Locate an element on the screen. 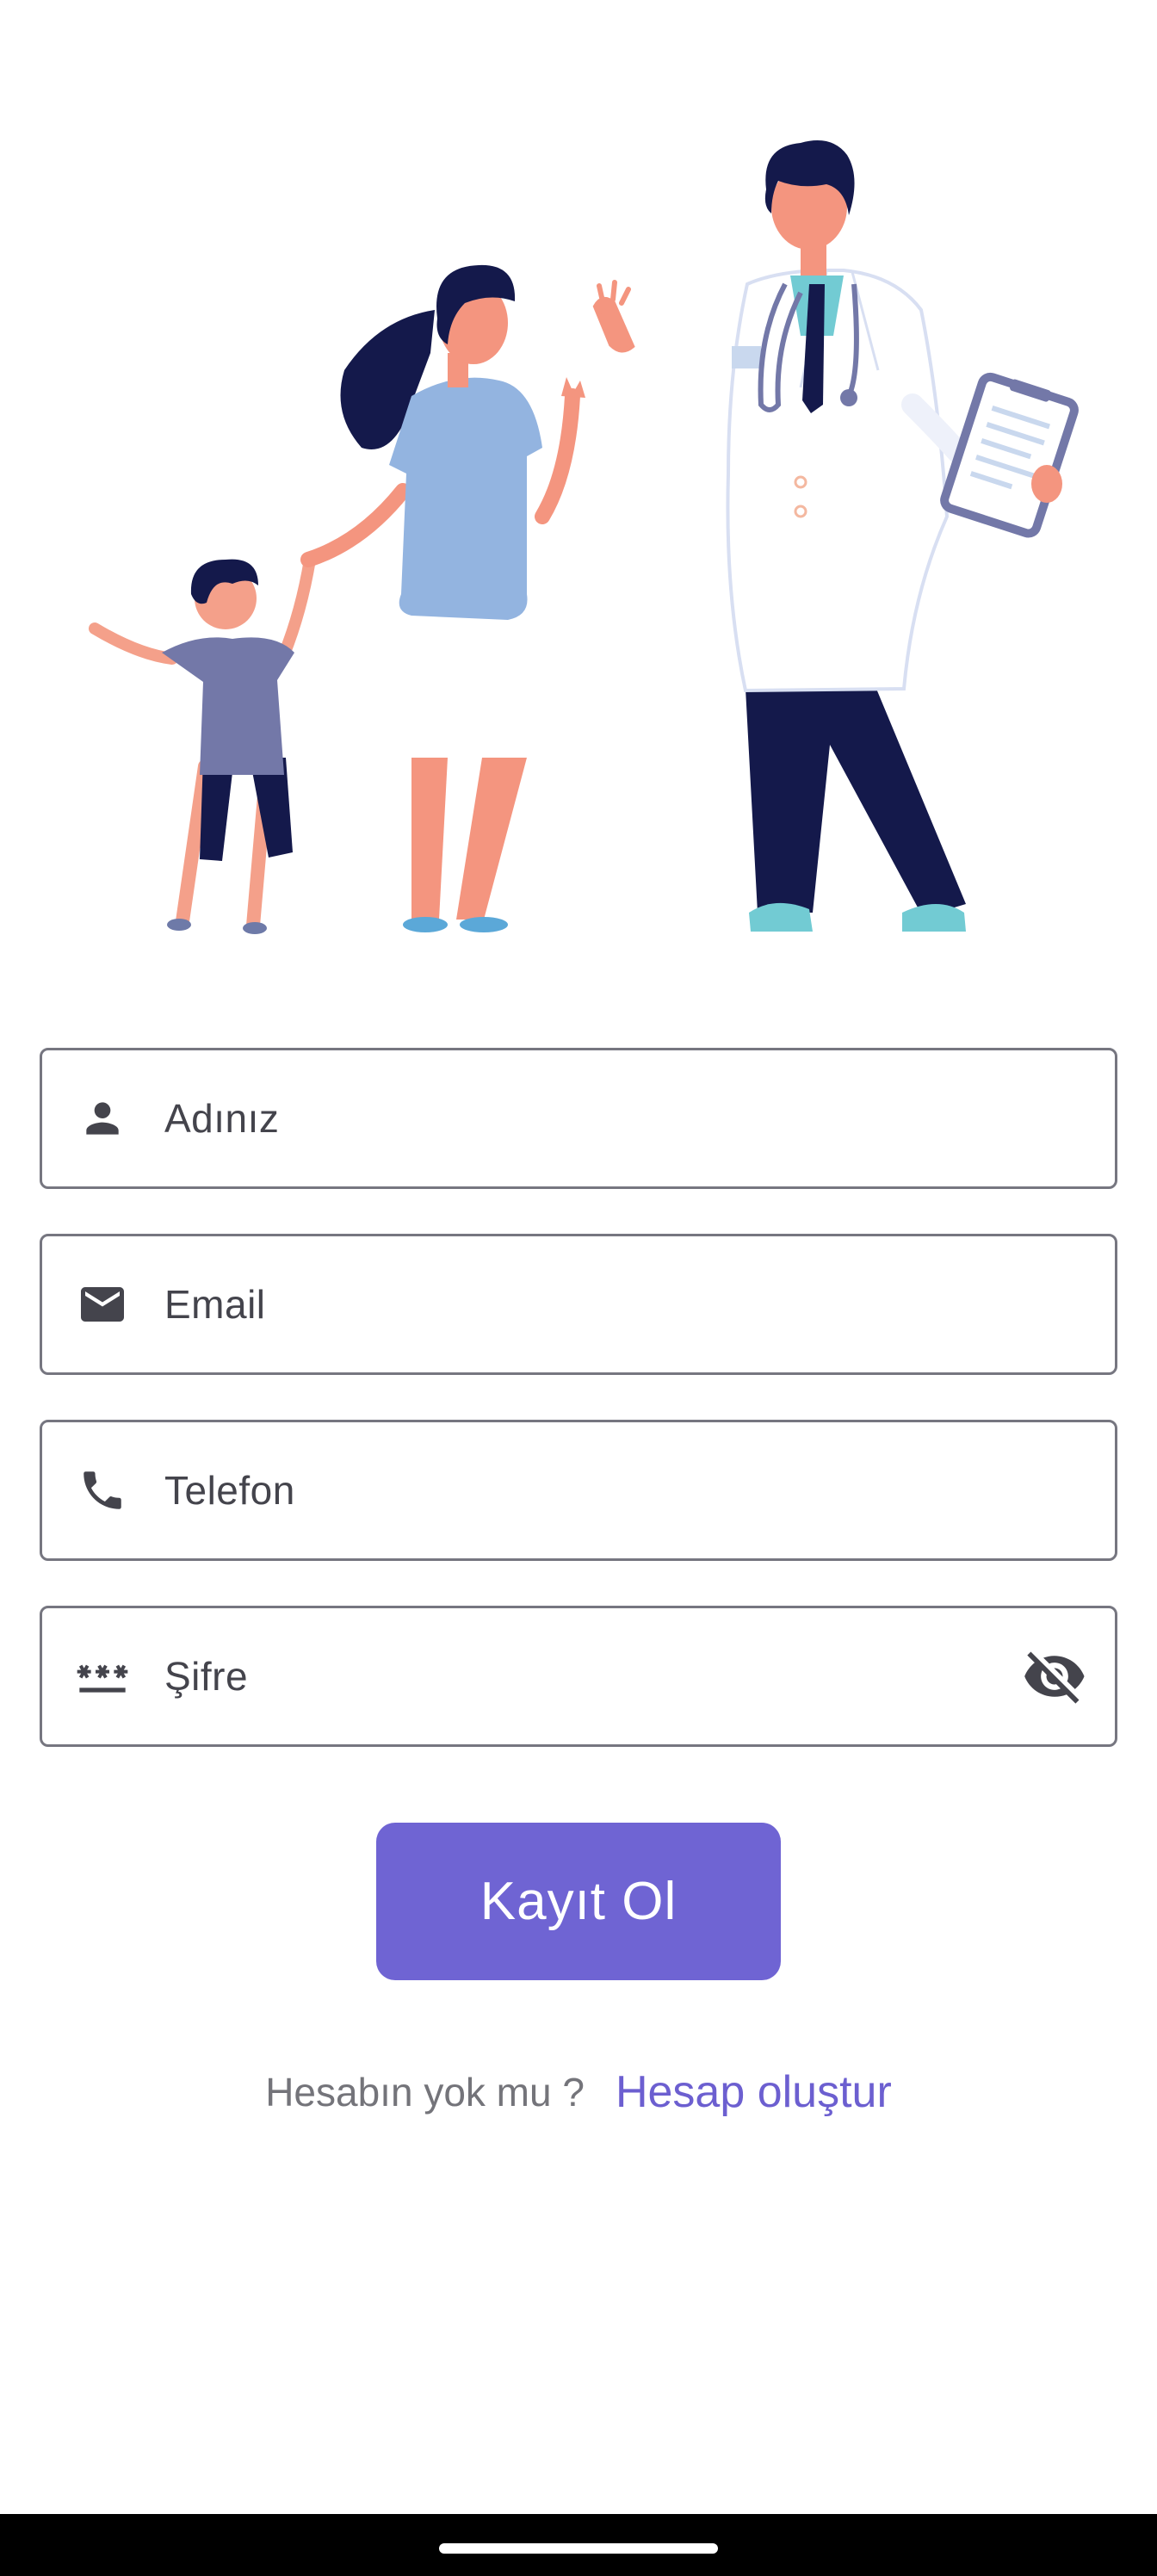 This screenshot has width=1157, height=2576. signup-prompt: Hesabın yok mu ? Hesap oluştur is located at coordinates (579, 2092).